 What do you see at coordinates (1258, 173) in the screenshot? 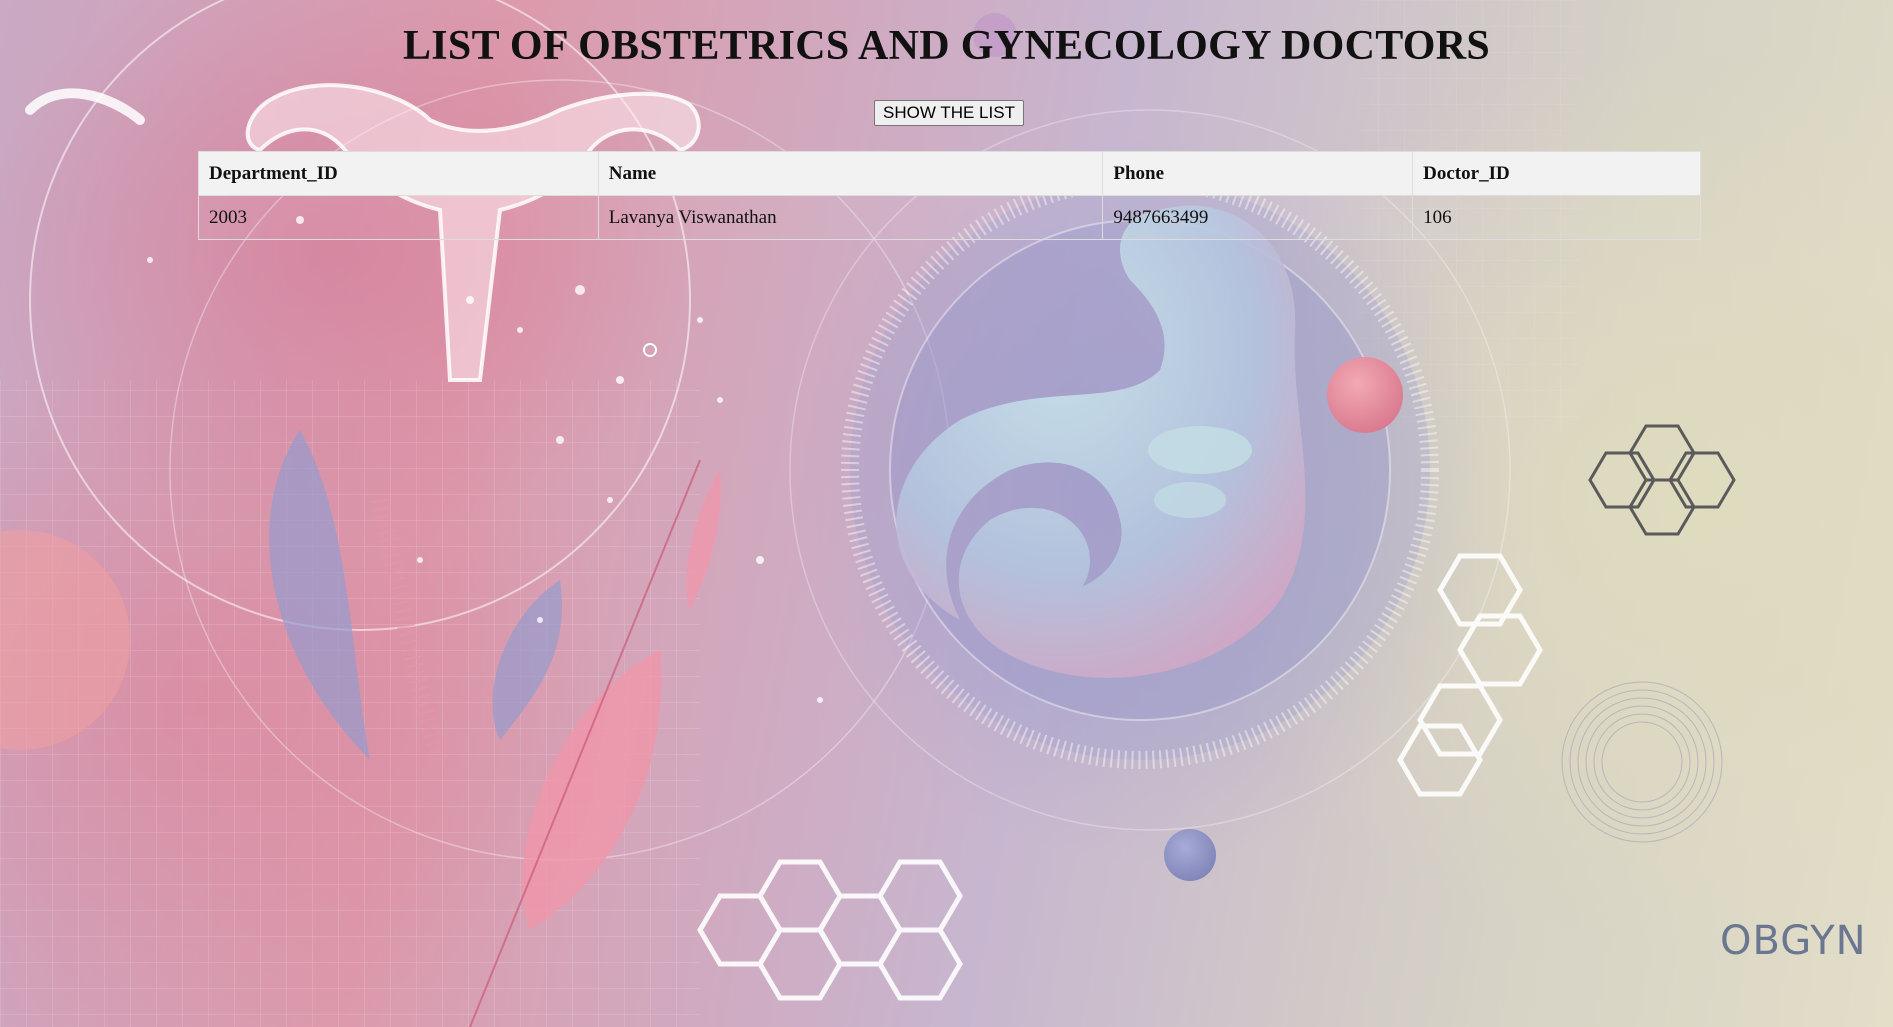
I see `column-header-phone: Phone` at bounding box center [1258, 173].